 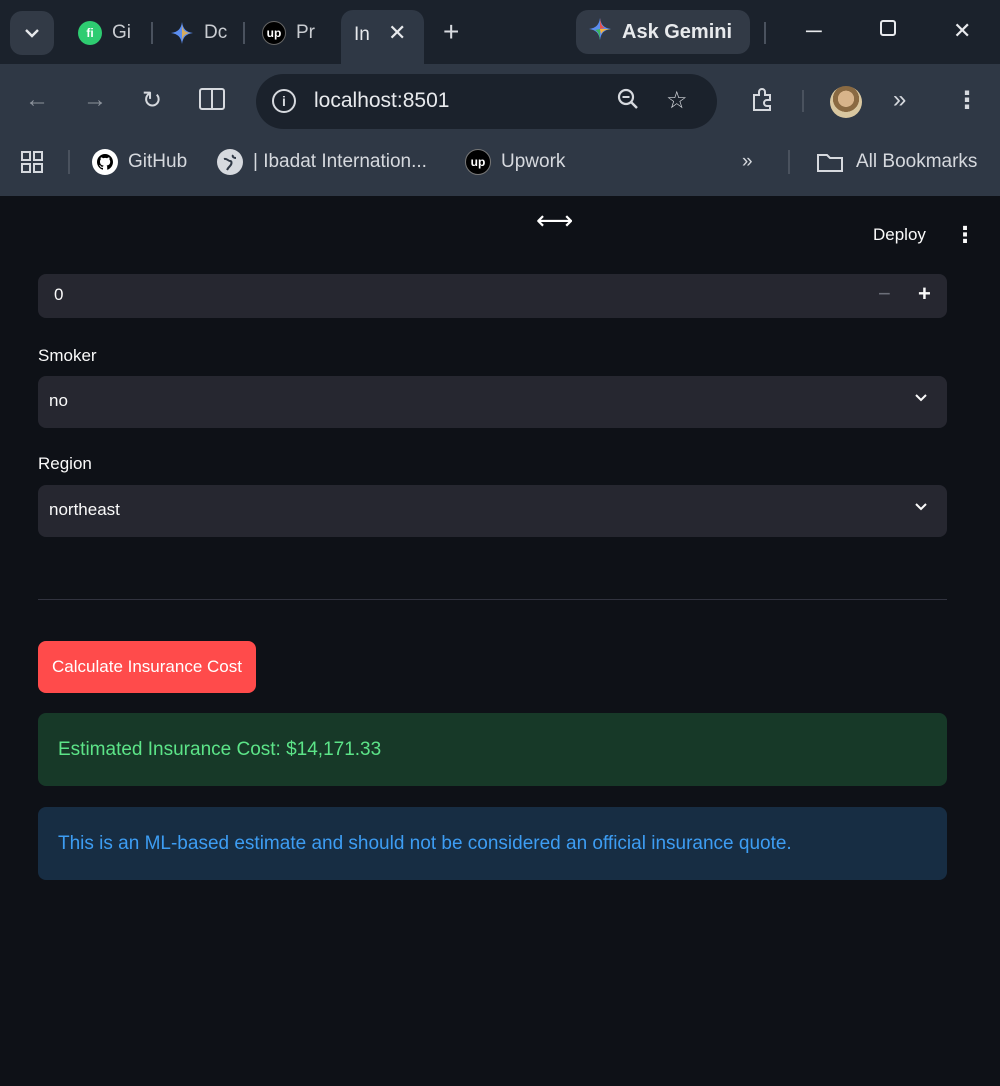 I want to click on new-tab-icon: +, so click(x=451, y=32).